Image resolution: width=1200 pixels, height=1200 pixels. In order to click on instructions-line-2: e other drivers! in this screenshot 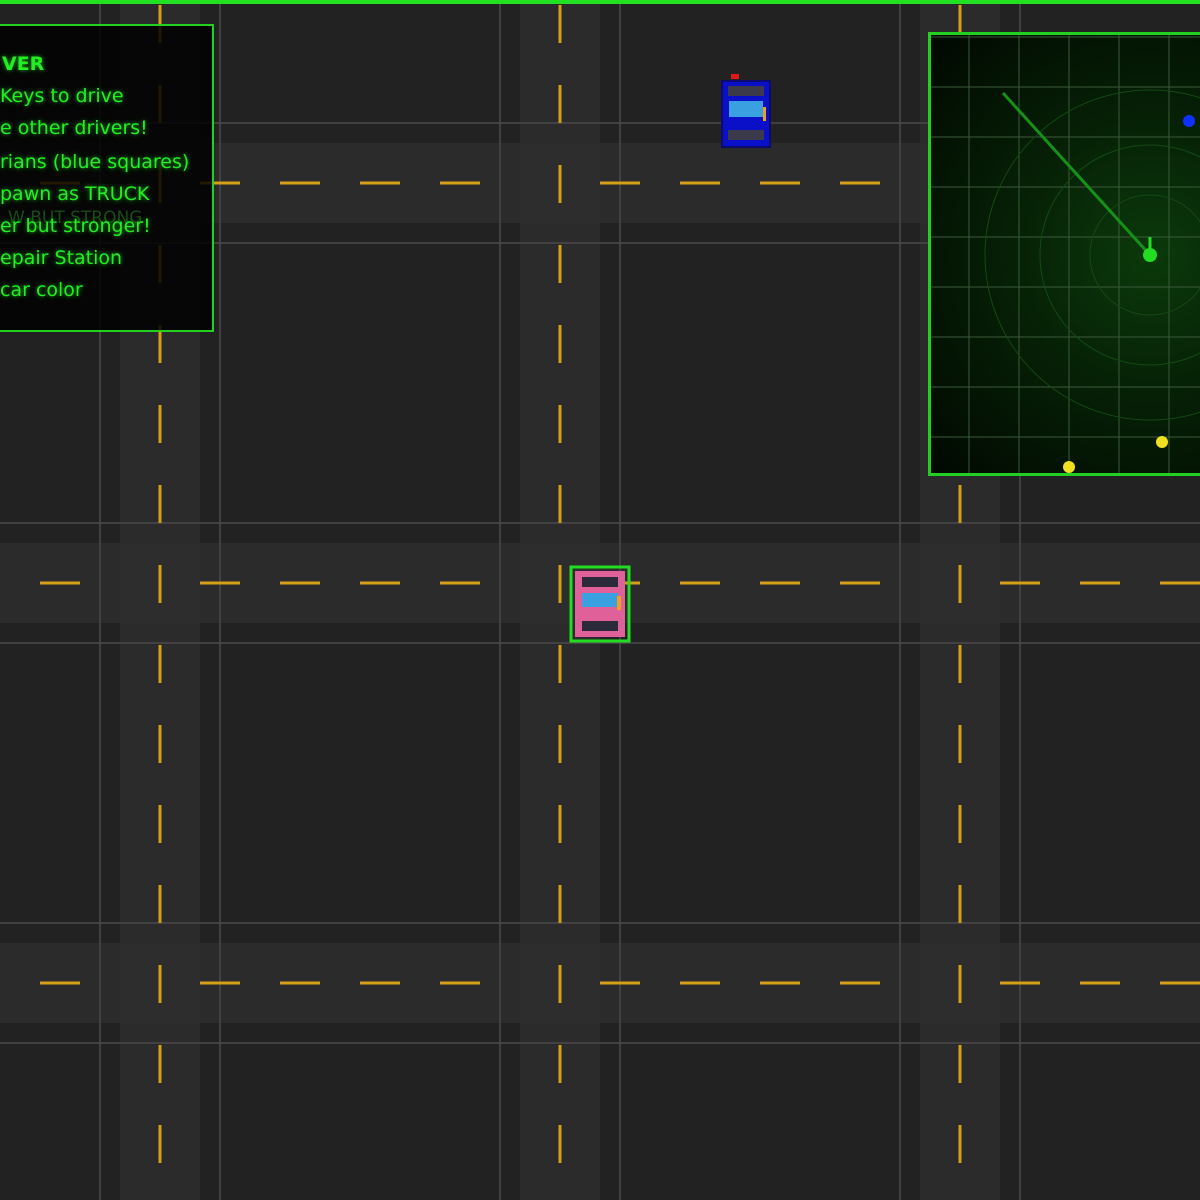, I will do `click(74, 128)`.